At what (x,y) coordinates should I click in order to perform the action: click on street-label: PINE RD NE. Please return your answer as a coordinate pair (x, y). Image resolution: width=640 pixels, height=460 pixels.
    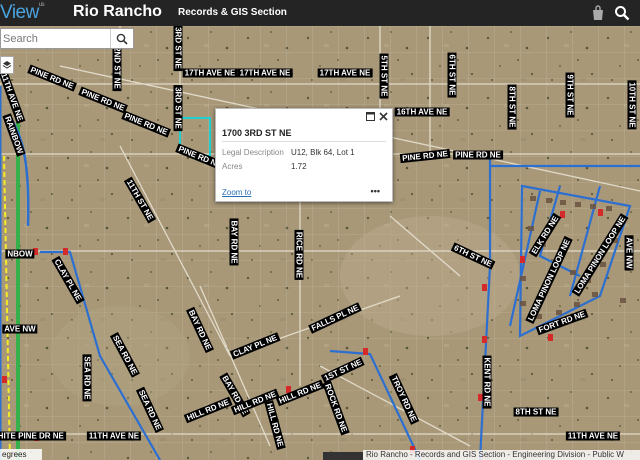
    Looking at the image, I should click on (478, 155).